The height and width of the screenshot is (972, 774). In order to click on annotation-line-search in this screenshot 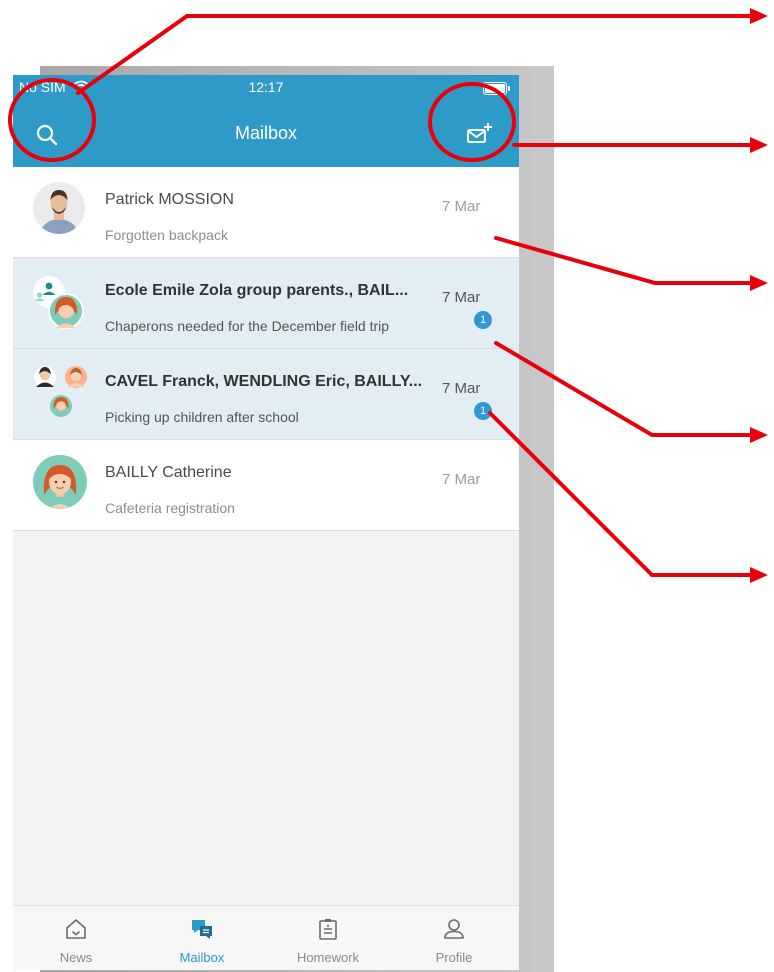, I will do `click(415, 54)`.